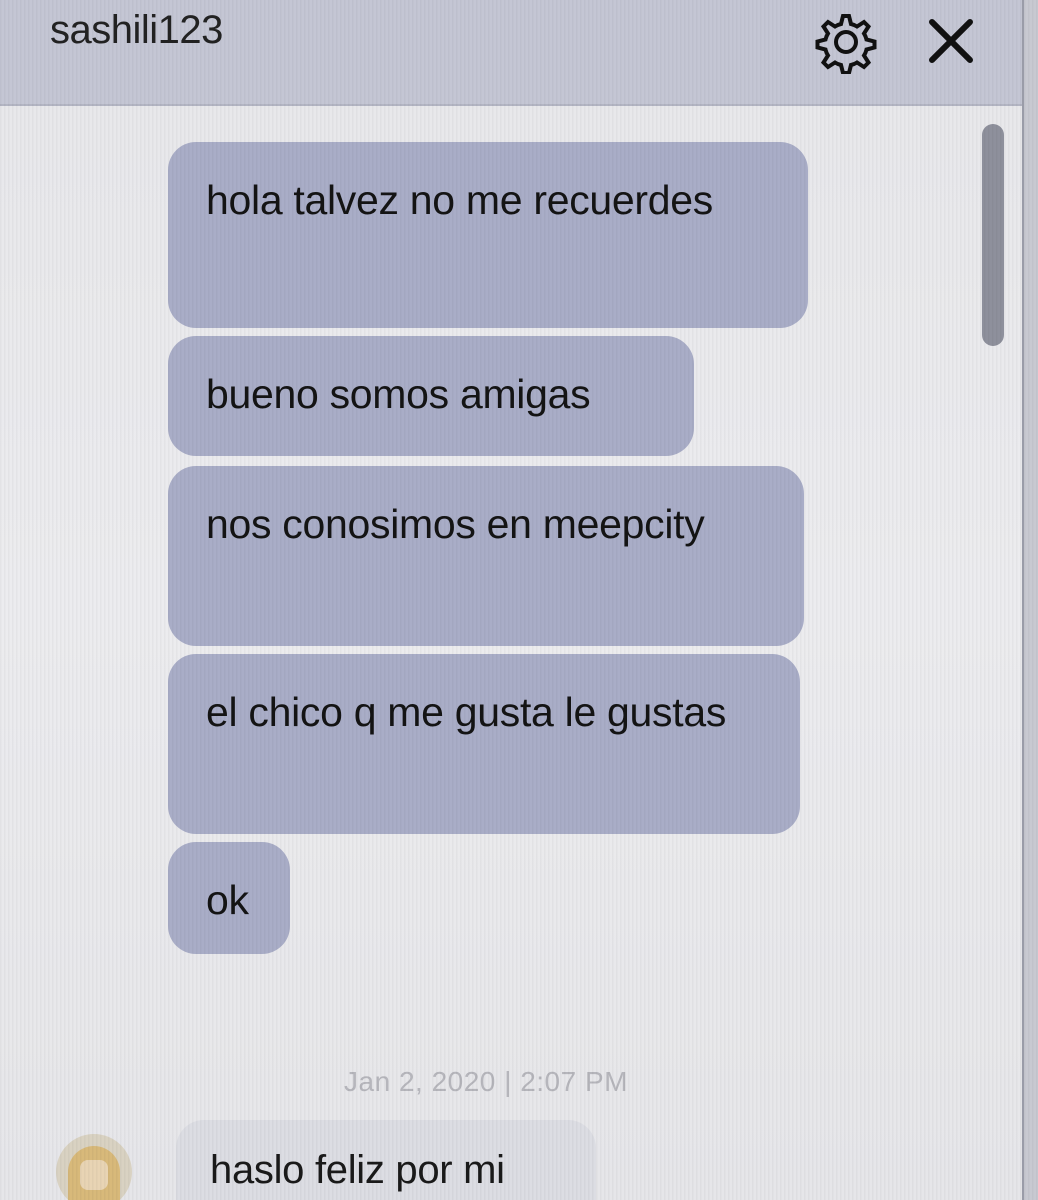 This screenshot has height=1200, width=1038. Describe the element at coordinates (1030, 600) in the screenshot. I see `window-right-edge` at that location.